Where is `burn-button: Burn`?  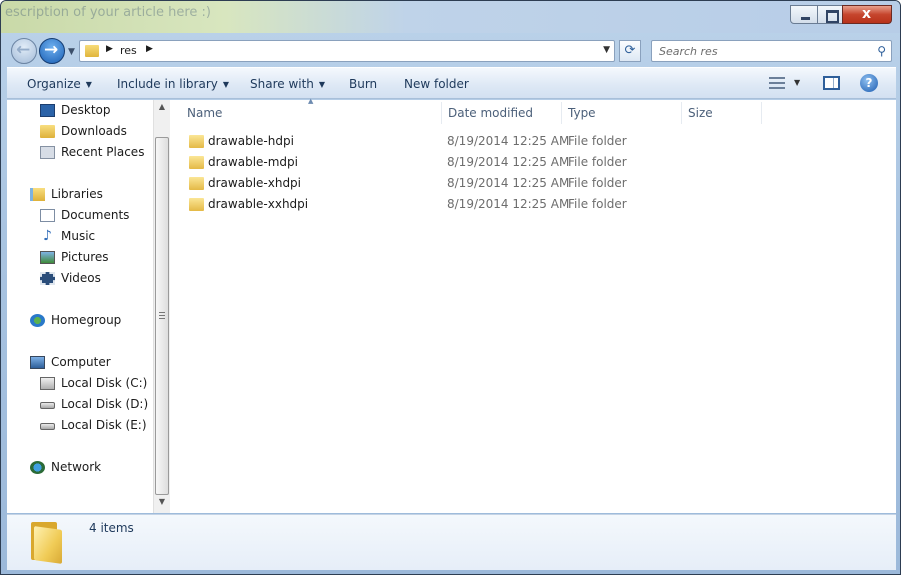 burn-button: Burn is located at coordinates (363, 84).